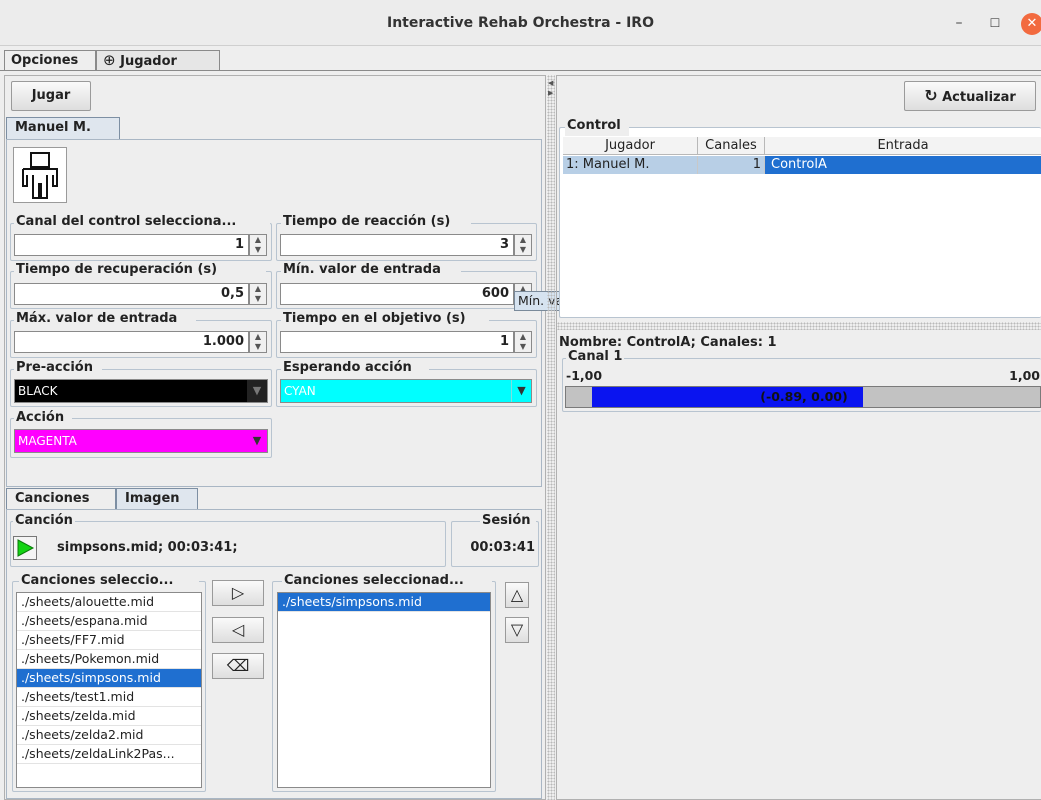  What do you see at coordinates (131, 294) in the screenshot?
I see `recuperacion-input: 0,5` at bounding box center [131, 294].